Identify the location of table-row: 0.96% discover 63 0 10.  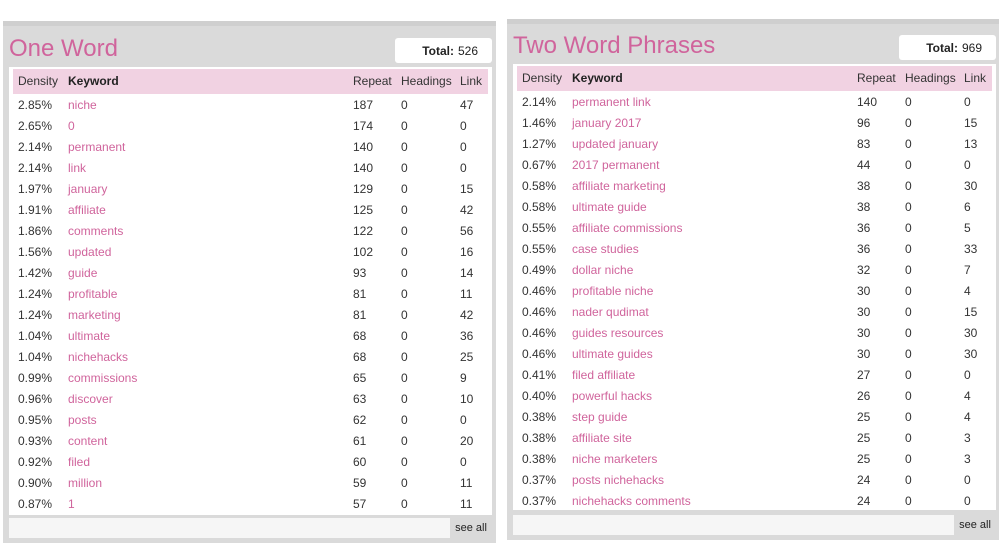
(250, 399).